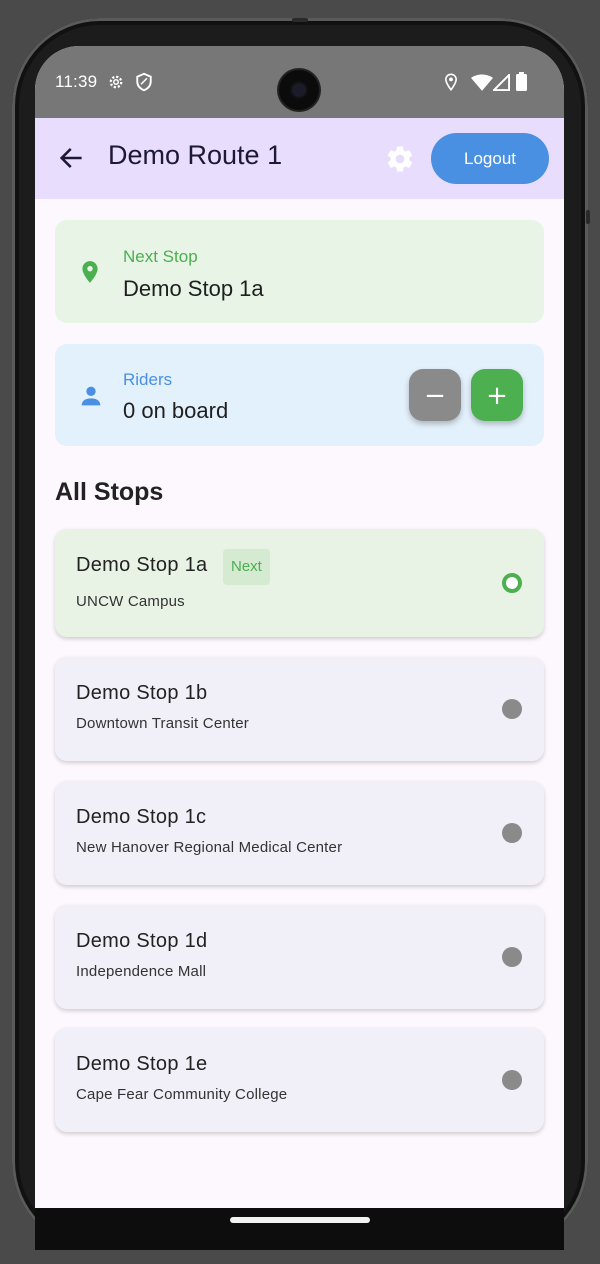 Image resolution: width=600 pixels, height=1264 pixels. I want to click on riders-count: 0 on board, so click(176, 410).